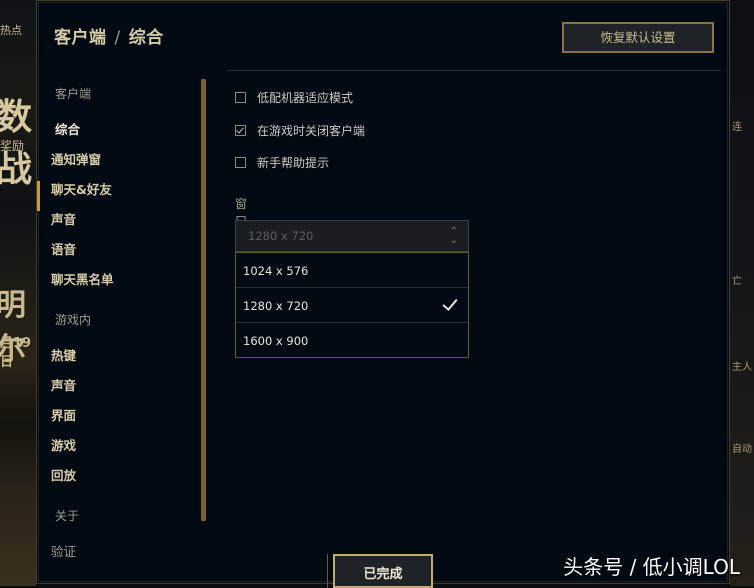 Image resolution: width=754 pixels, height=588 pixels. What do you see at coordinates (109, 35) in the screenshot?
I see `breadcrumb: 客户端 / 综合` at bounding box center [109, 35].